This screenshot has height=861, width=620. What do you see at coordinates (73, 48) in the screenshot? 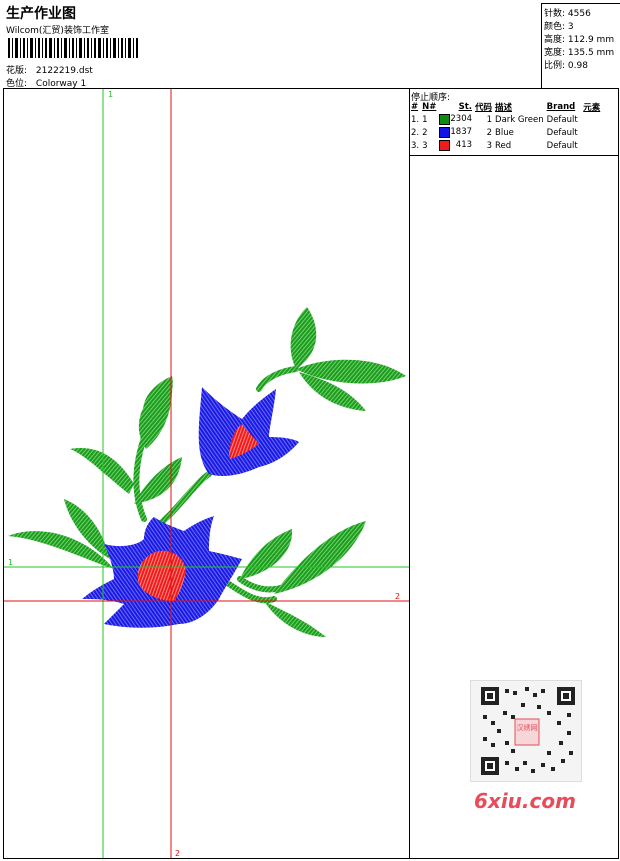
I see `barcode` at bounding box center [73, 48].